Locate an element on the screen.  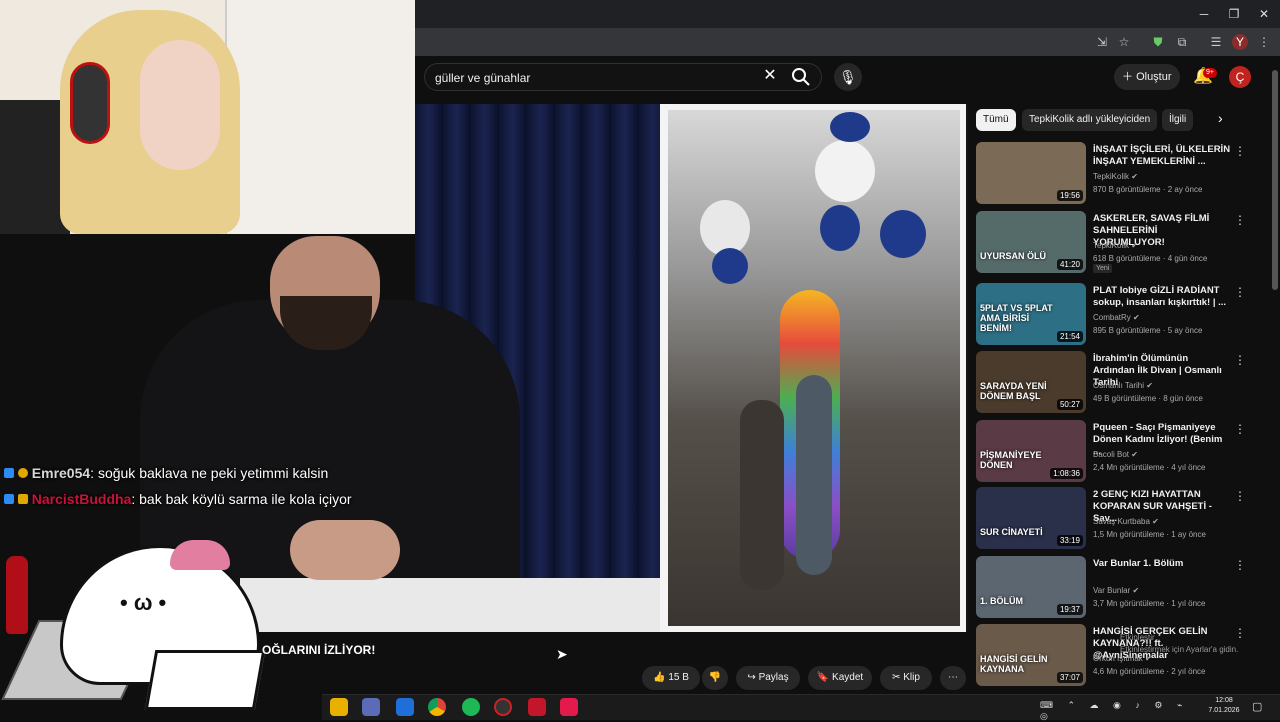
chip-from-uploader: TepkiKolik adlı yükleyiciden is located at coordinates (1090, 120).